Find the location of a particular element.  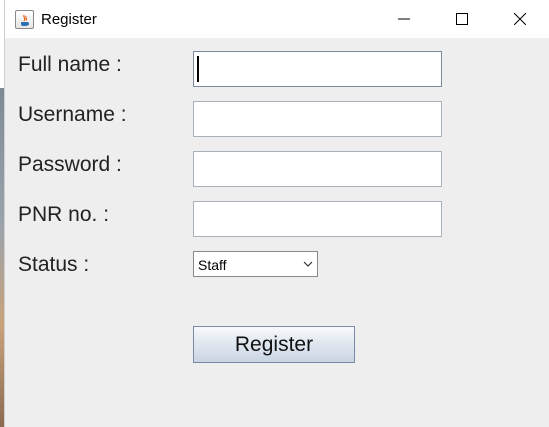

minimize-icon is located at coordinates (404, 19).